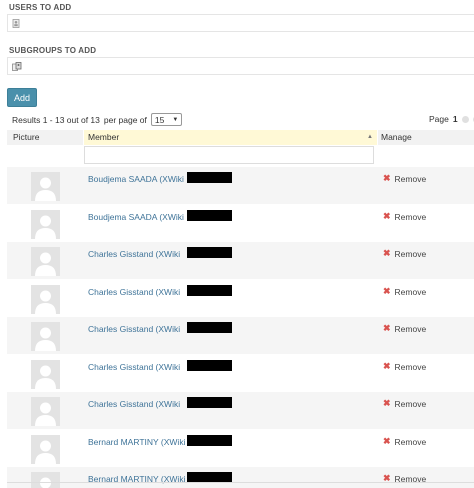  I want to click on subgroups-to-add-label: SUBGROUPS TO ADD, so click(53, 50).